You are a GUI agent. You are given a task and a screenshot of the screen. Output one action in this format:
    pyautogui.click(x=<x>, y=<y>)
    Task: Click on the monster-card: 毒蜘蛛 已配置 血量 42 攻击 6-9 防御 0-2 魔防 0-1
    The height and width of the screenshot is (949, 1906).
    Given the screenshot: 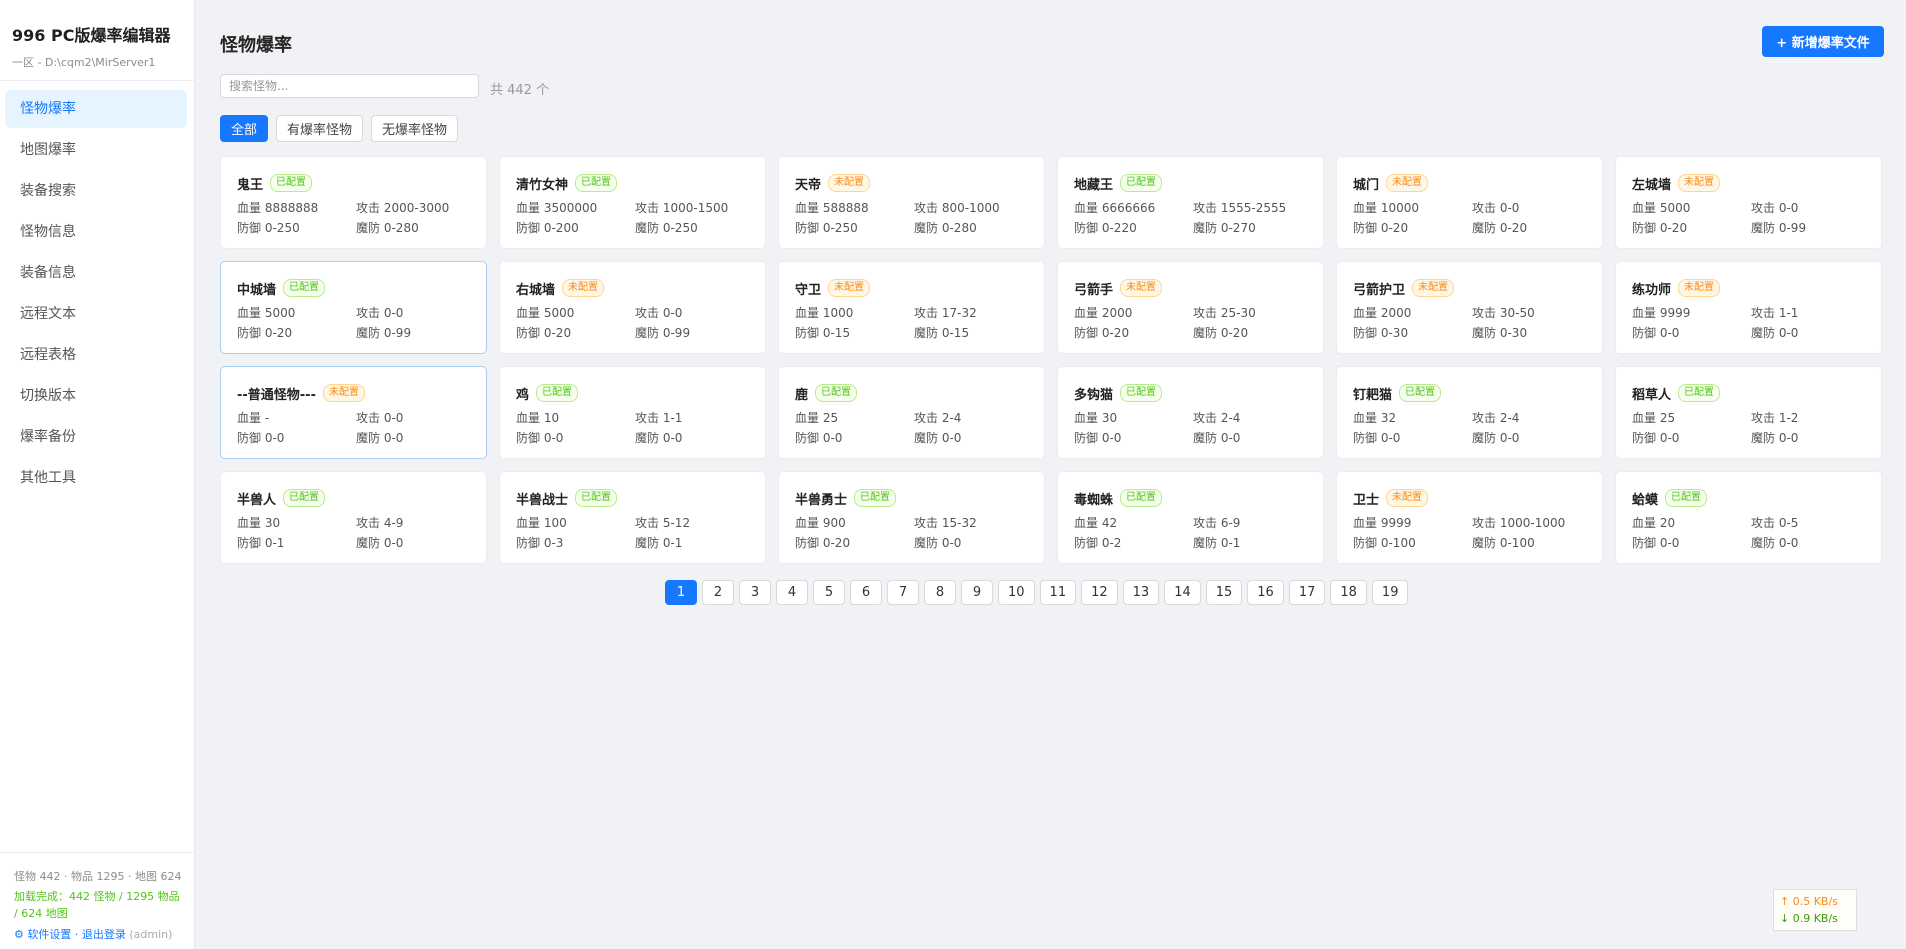 What is the action you would take?
    pyautogui.click(x=1190, y=517)
    